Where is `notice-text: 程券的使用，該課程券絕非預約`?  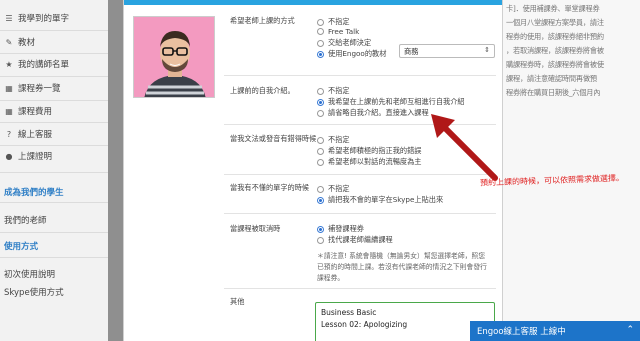
notice-text: 程券的使用，該課程券絕非預約 is located at coordinates (555, 36).